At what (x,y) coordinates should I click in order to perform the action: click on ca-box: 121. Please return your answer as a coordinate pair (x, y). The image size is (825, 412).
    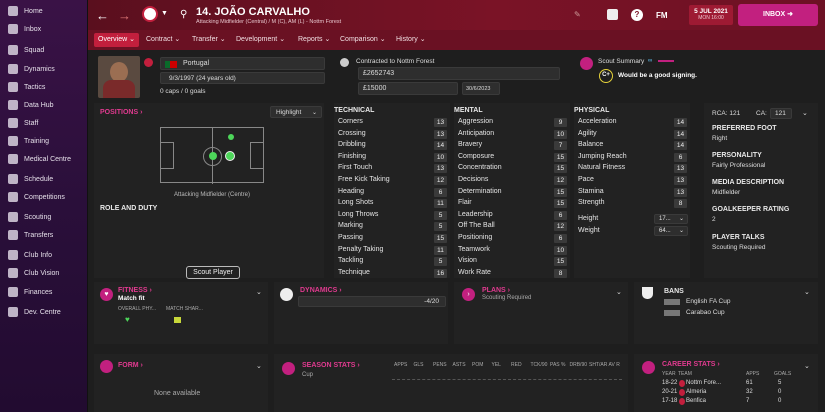
    Looking at the image, I should click on (781, 113).